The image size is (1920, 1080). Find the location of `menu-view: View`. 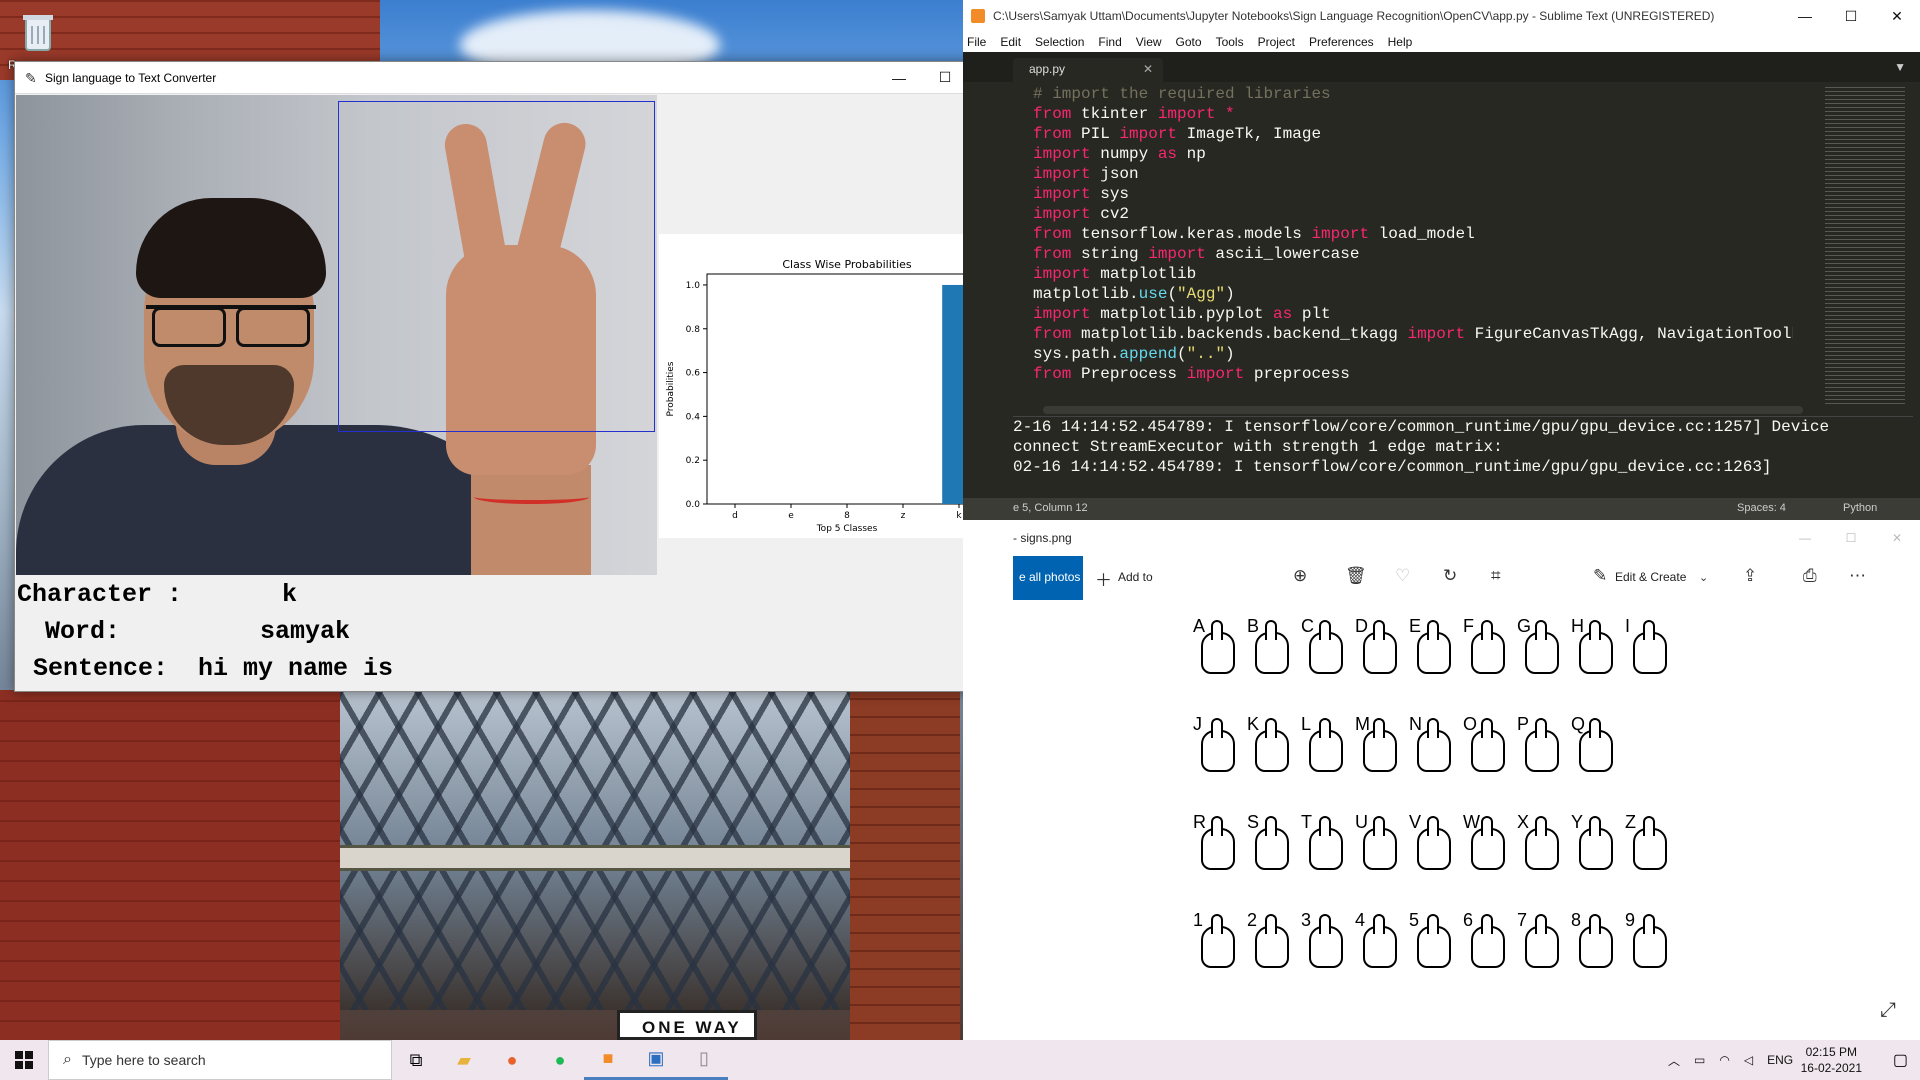

menu-view: View is located at coordinates (1149, 42).